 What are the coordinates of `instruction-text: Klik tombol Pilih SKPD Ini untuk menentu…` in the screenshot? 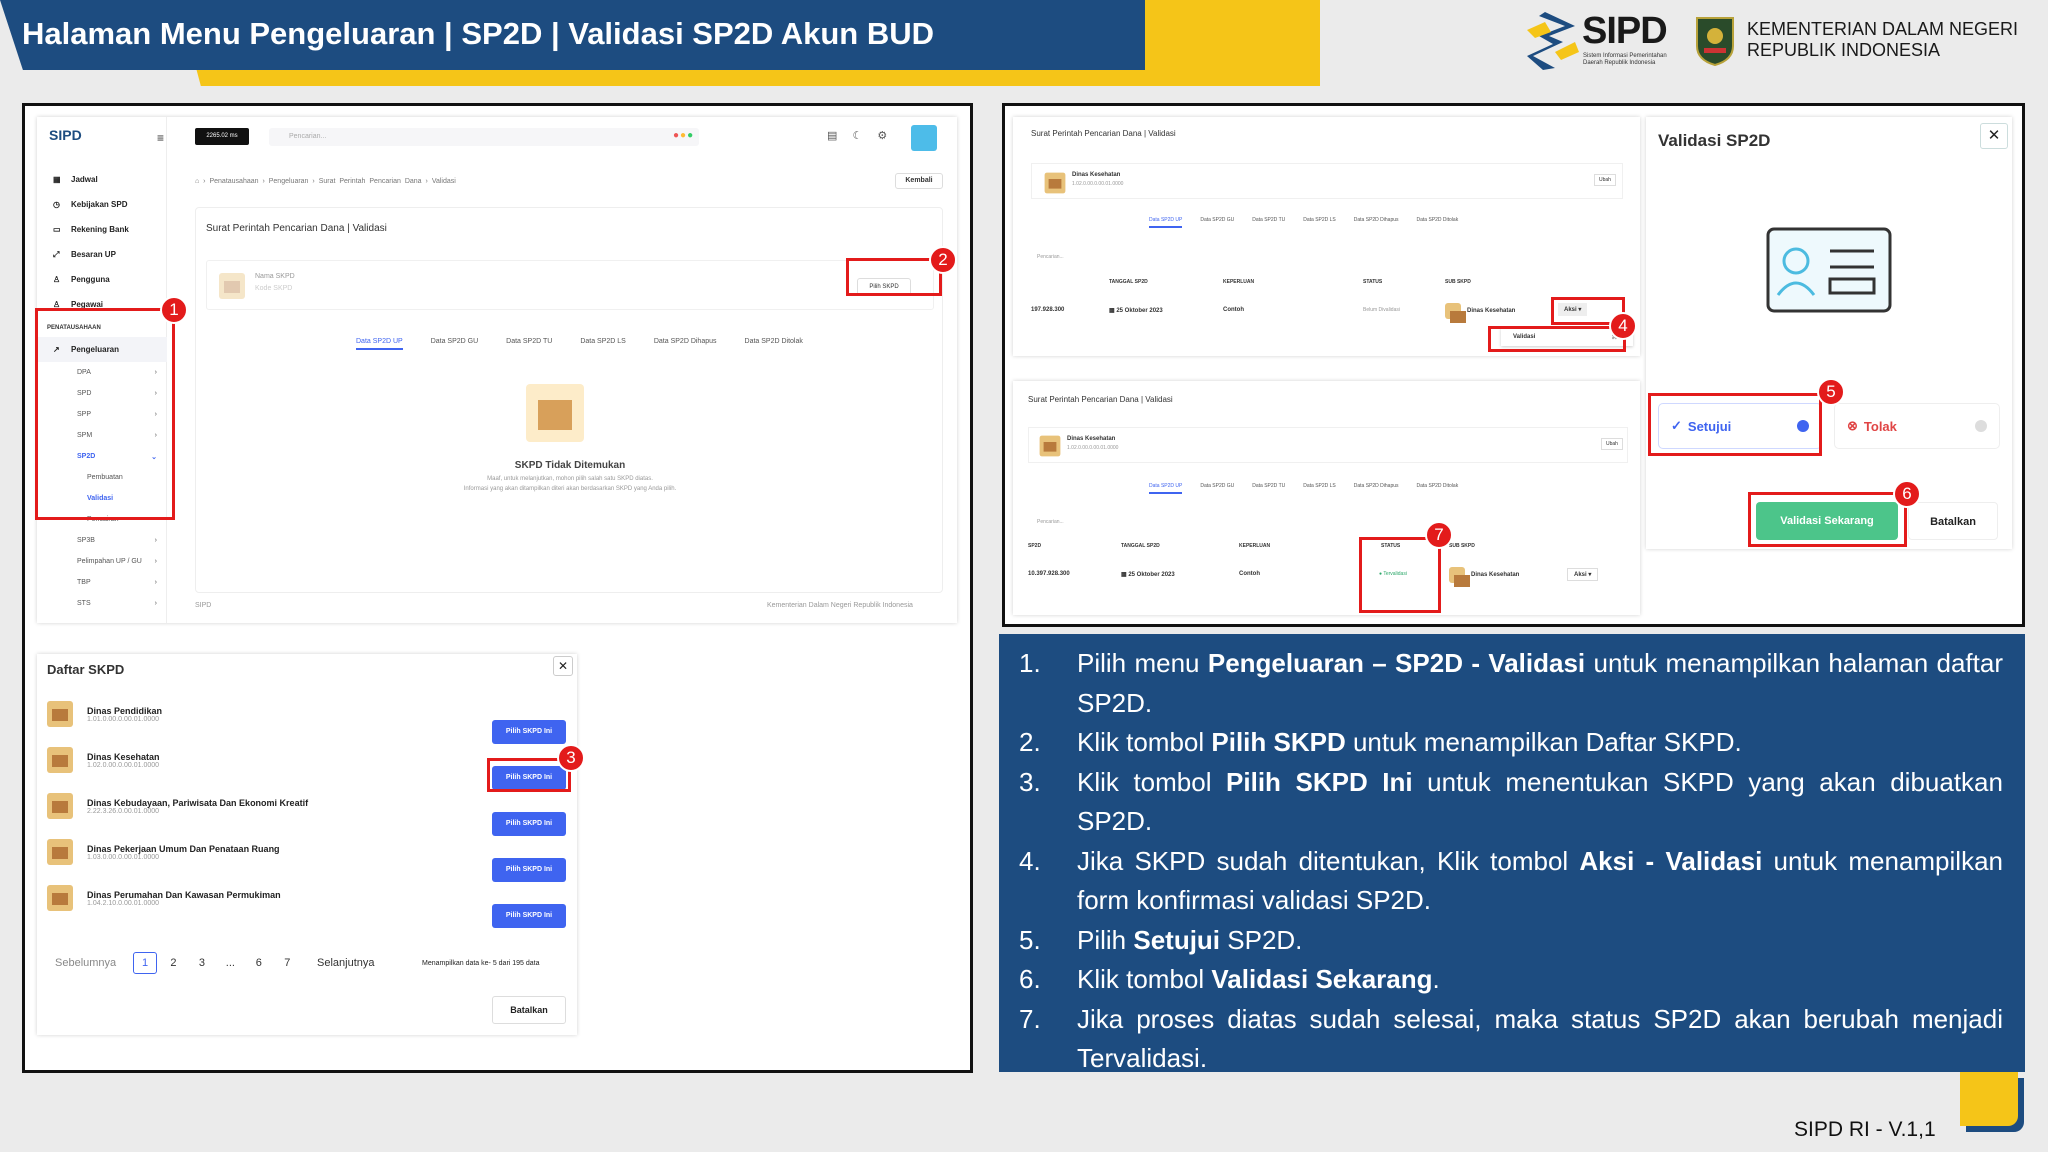 It's located at (1540, 801).